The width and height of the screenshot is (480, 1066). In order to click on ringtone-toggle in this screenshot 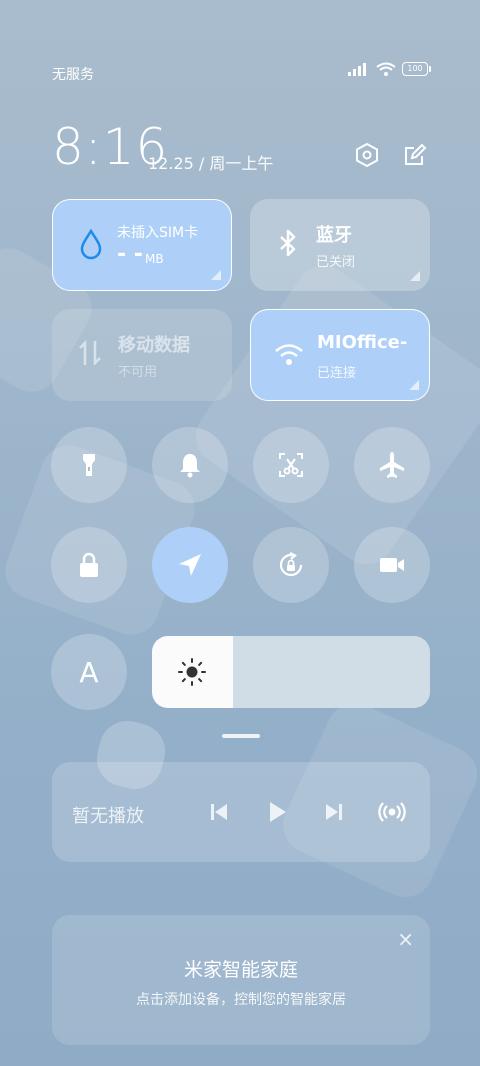, I will do `click(190, 465)`.